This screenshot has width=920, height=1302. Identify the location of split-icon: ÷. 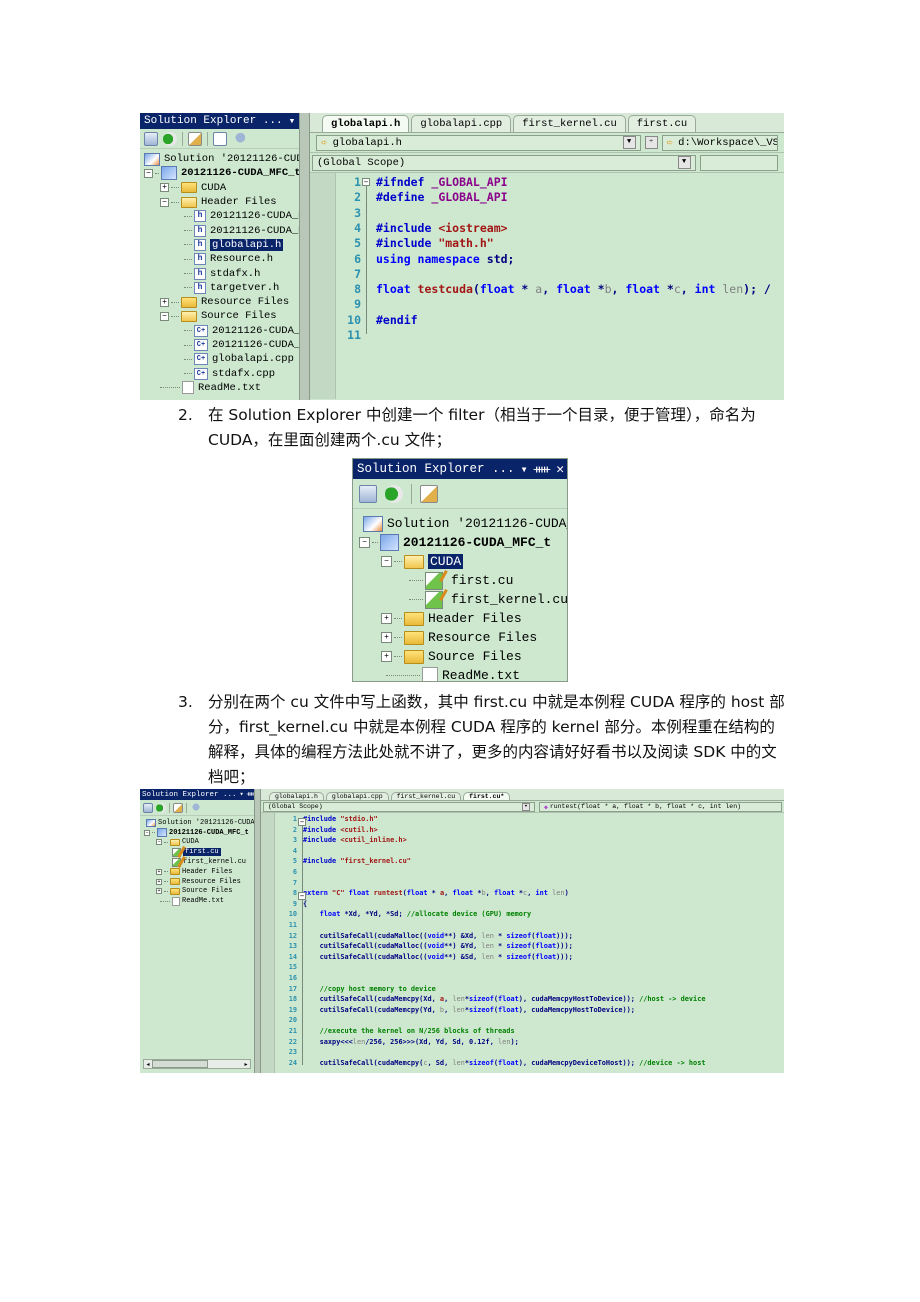
(651, 142).